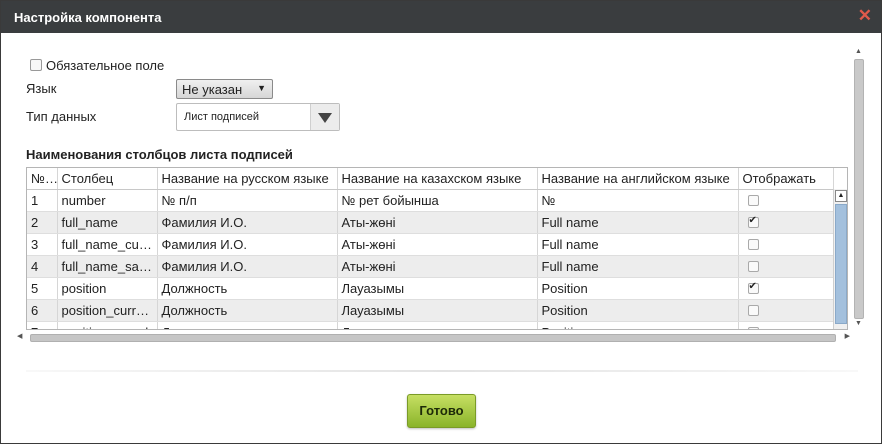 This screenshot has height=444, width=882. Describe the element at coordinates (88, 17) in the screenshot. I see `dialog-title: Настройка компонента` at that location.